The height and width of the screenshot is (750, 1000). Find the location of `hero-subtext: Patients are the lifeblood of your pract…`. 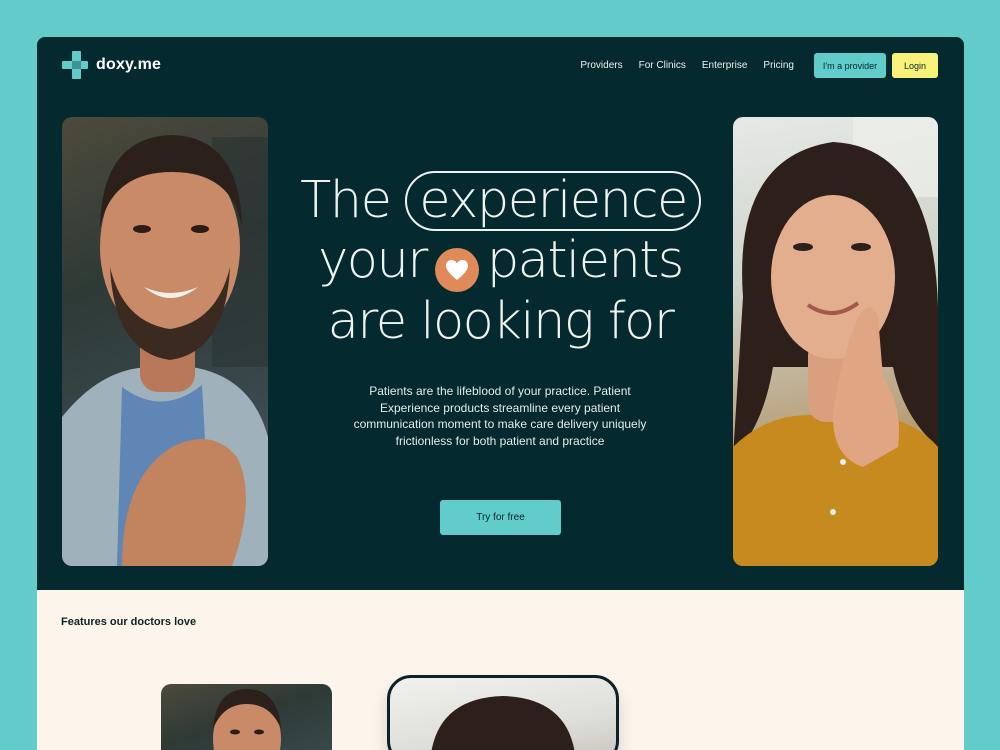

hero-subtext: Patients are the lifeblood of your pract… is located at coordinates (500, 416).